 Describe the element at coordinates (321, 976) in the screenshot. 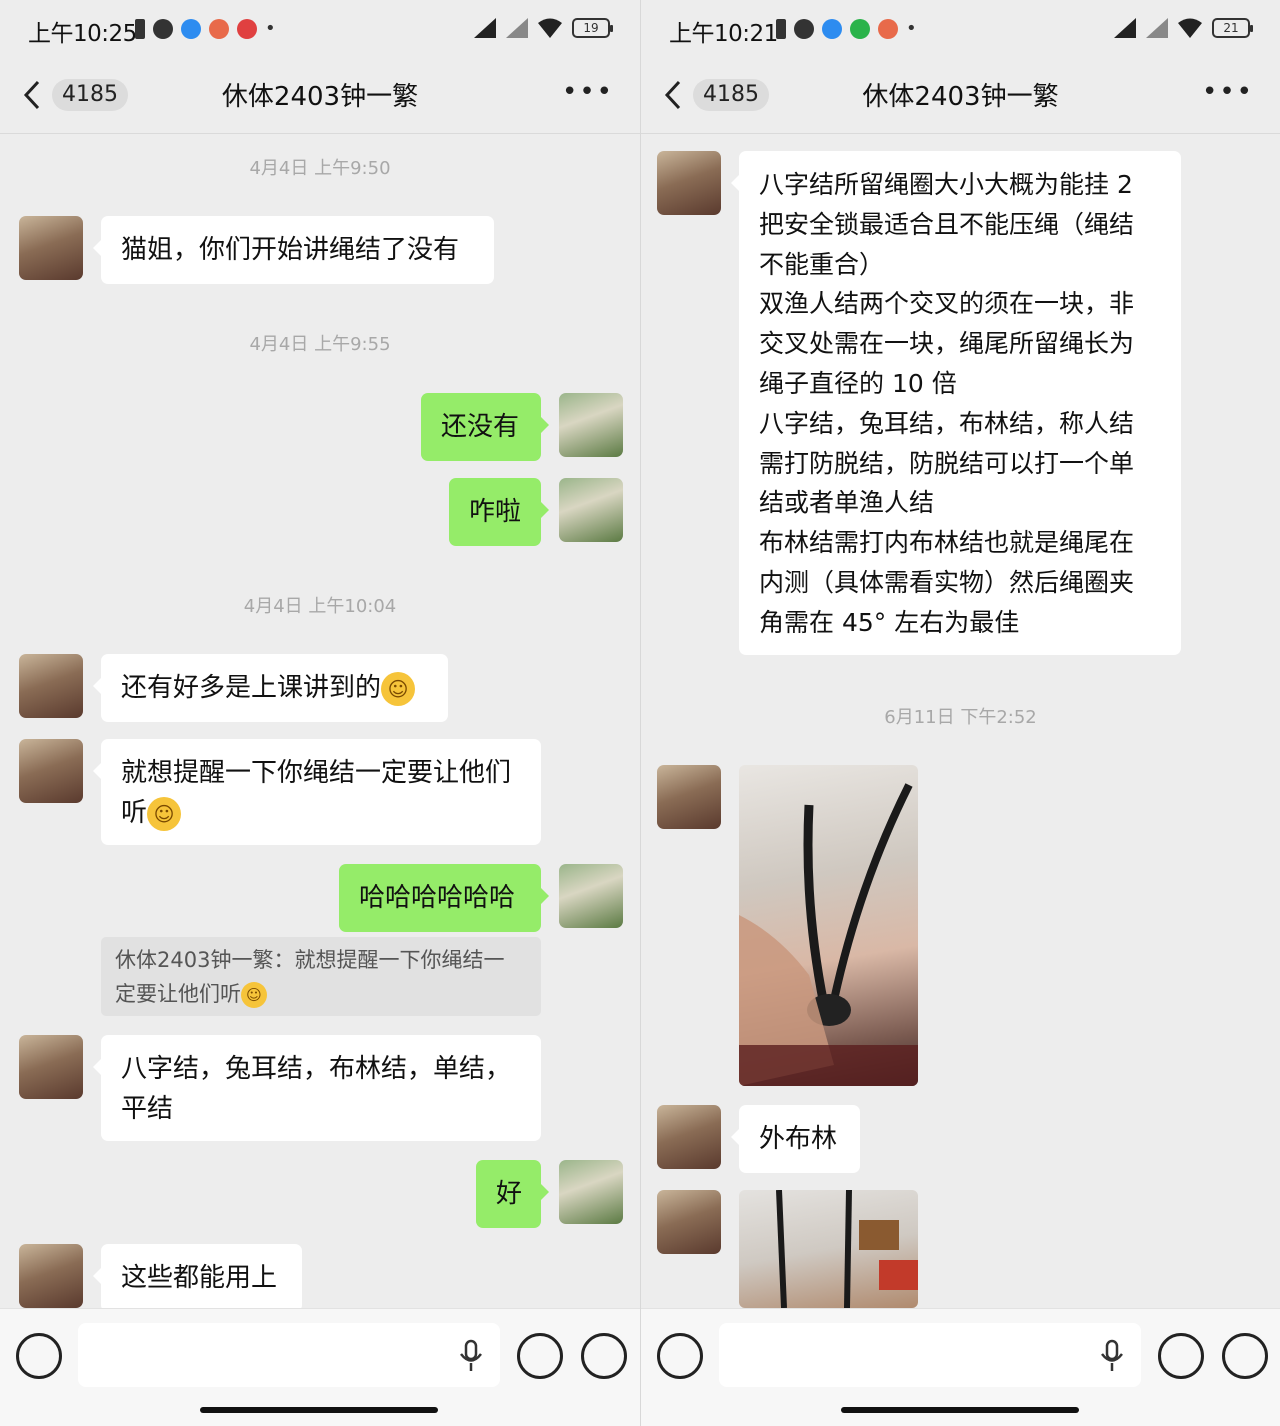

I see `quoted-message: 休体2403钟一繁：就想提醒一下你绳结一 定要让他们听 ☺` at that location.